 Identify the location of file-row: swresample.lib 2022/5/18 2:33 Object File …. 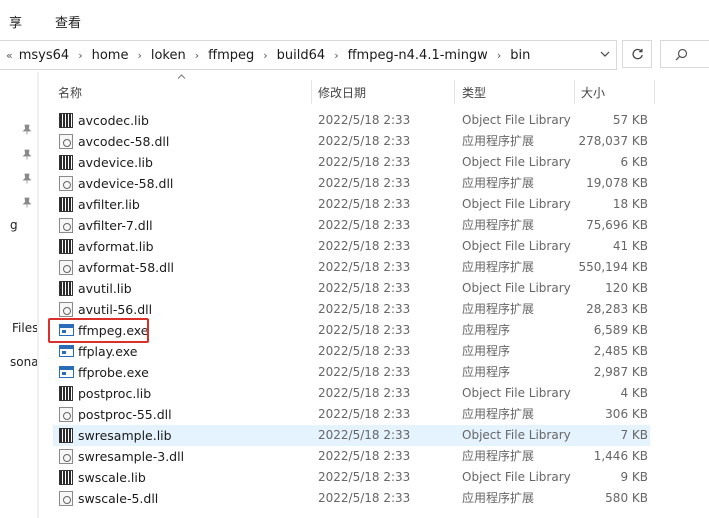
(354, 435).